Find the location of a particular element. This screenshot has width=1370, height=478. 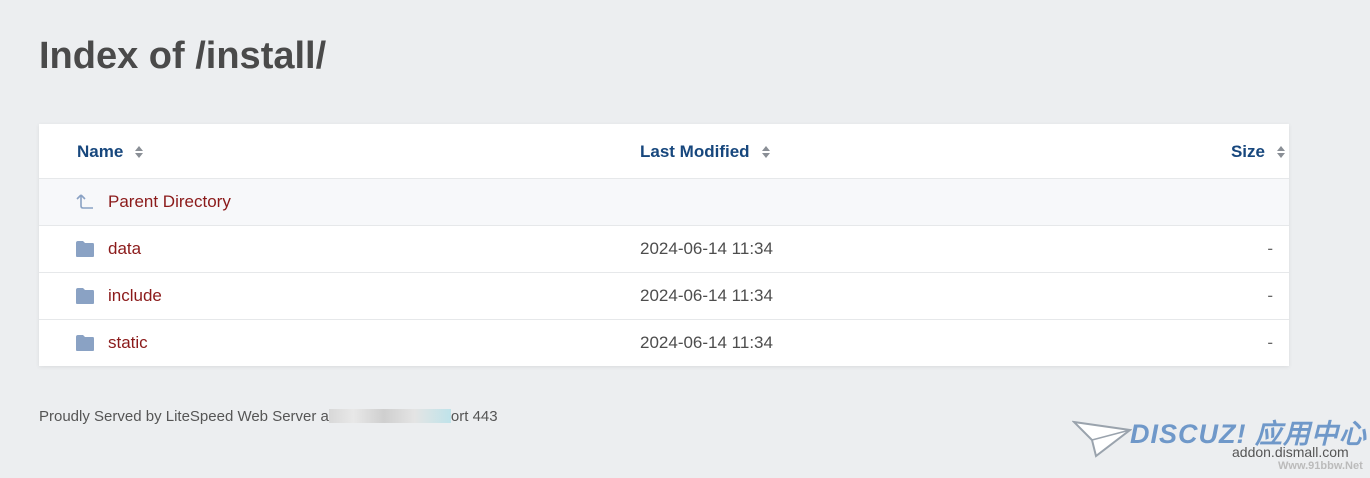

parent-directory-row: Parent Directory is located at coordinates (664, 202).